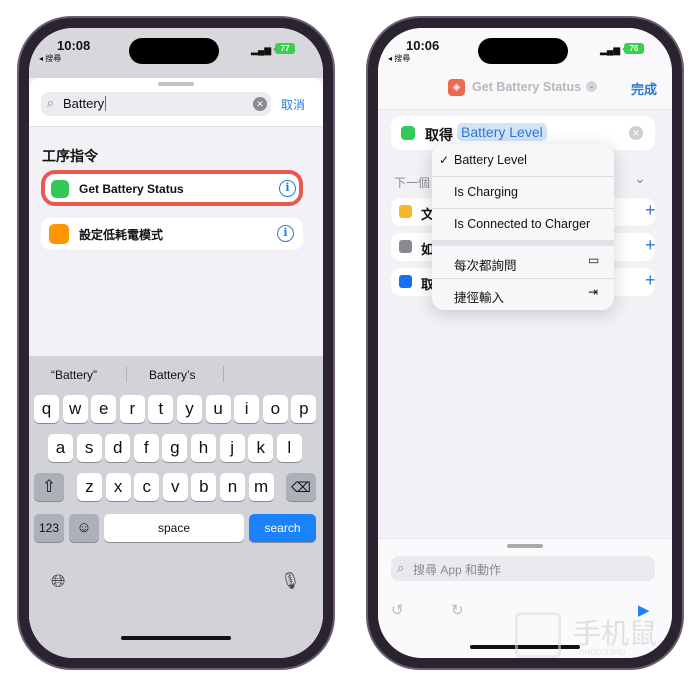 This screenshot has height=685, width=700. Describe the element at coordinates (232, 487) in the screenshot. I see `key-n: n` at that location.